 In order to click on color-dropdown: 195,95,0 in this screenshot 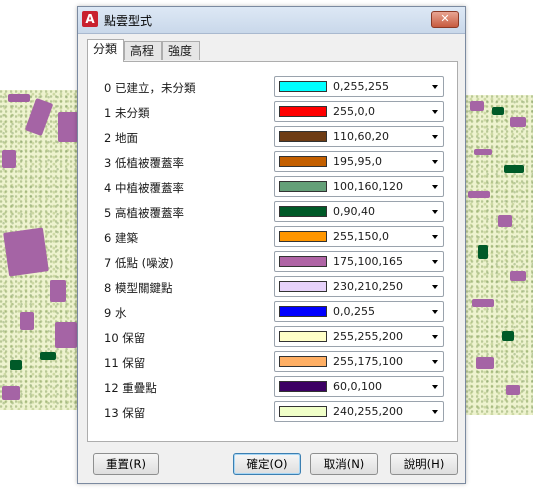, I will do `click(359, 161)`.